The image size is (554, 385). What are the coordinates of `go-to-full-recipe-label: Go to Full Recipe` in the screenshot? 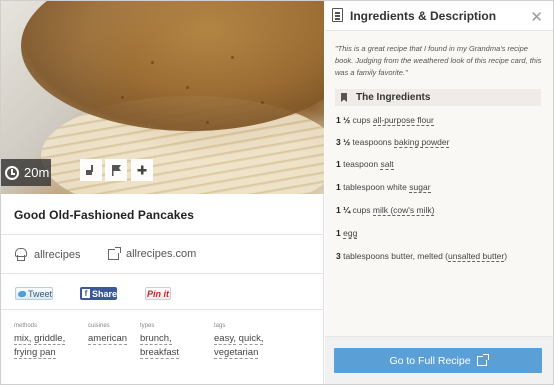 It's located at (430, 360).